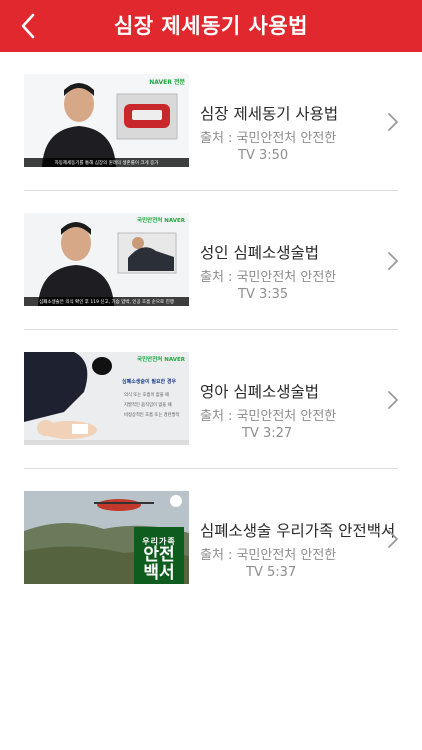  What do you see at coordinates (263, 294) in the screenshot?
I see `video-duration: TV 3:35` at bounding box center [263, 294].